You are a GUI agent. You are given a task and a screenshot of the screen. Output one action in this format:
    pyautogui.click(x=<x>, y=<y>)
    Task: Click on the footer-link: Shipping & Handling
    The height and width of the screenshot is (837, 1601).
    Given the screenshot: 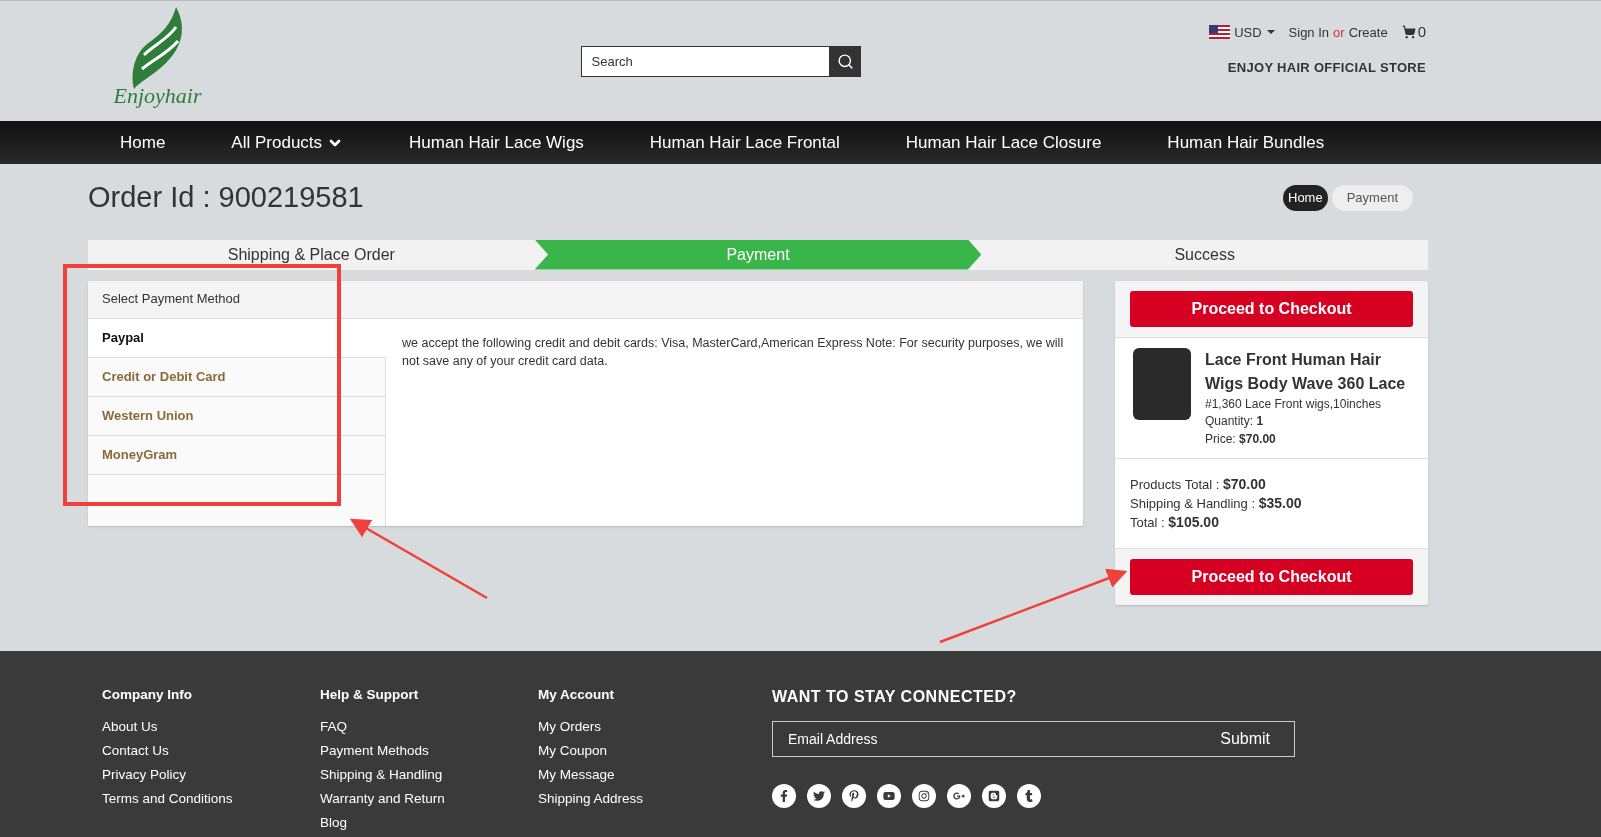 What is the action you would take?
    pyautogui.click(x=429, y=775)
    